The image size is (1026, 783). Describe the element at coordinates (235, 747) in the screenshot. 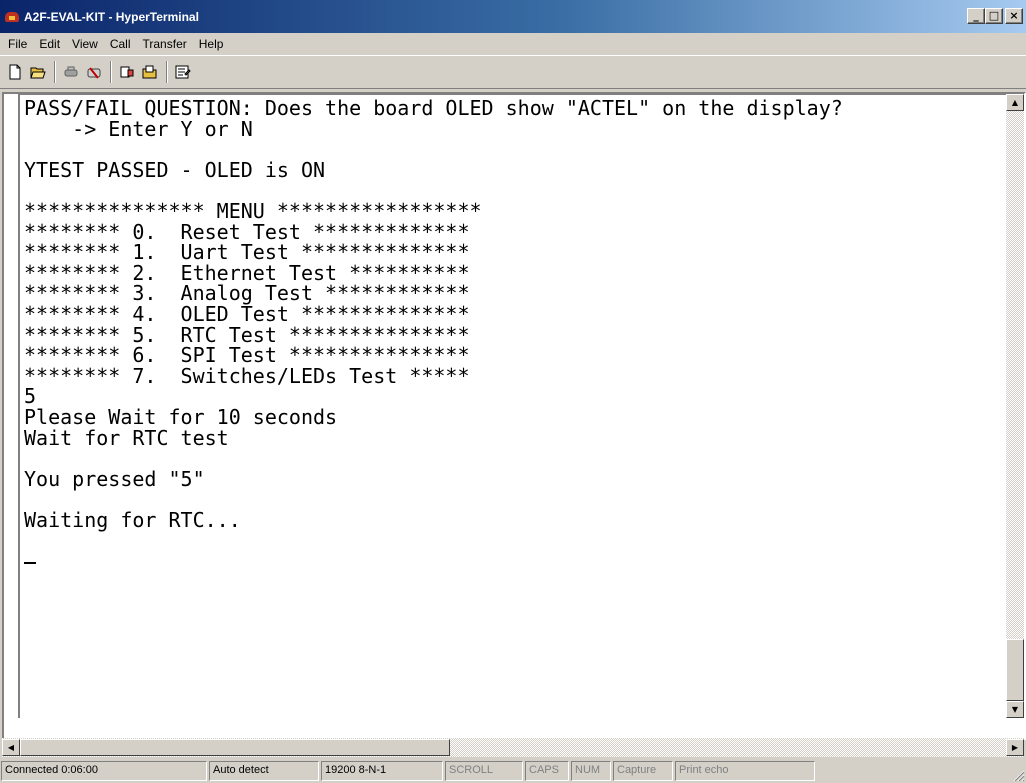

I see `horizontal-scroll-thumb` at that location.